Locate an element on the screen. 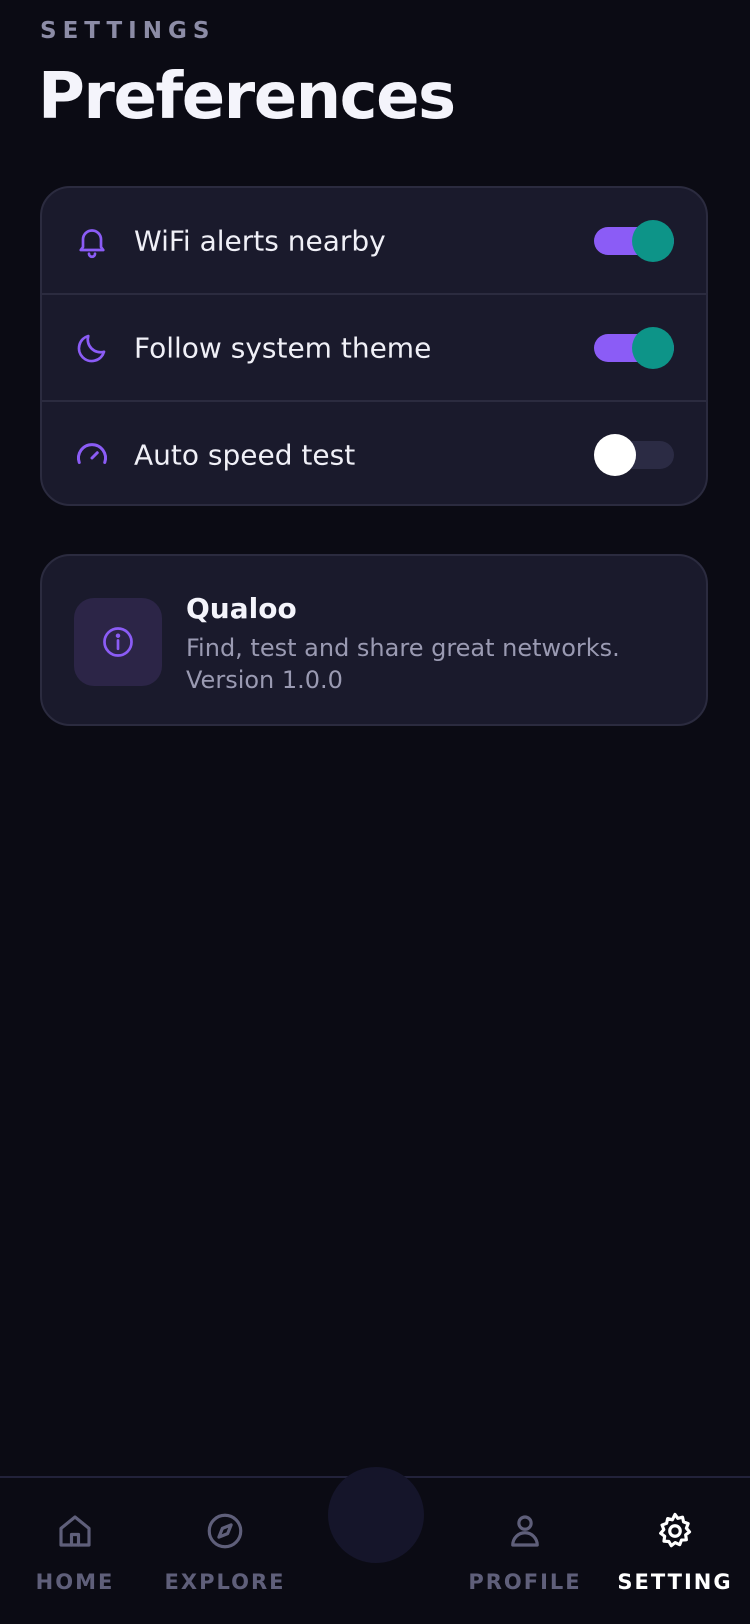 This screenshot has height=1624, width=750. system-theme-toggle is located at coordinates (634, 348).